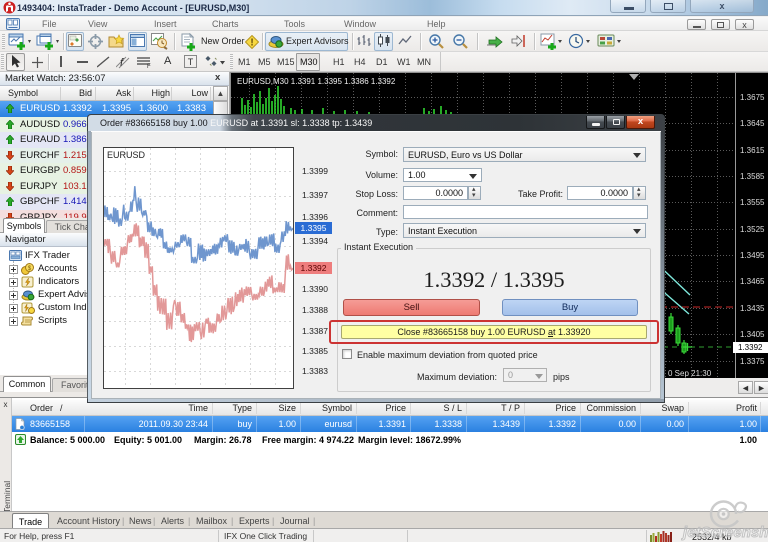 The height and width of the screenshot is (542, 768). What do you see at coordinates (752, 229) in the screenshot?
I see `svg-text: 1.3525` at bounding box center [752, 229].